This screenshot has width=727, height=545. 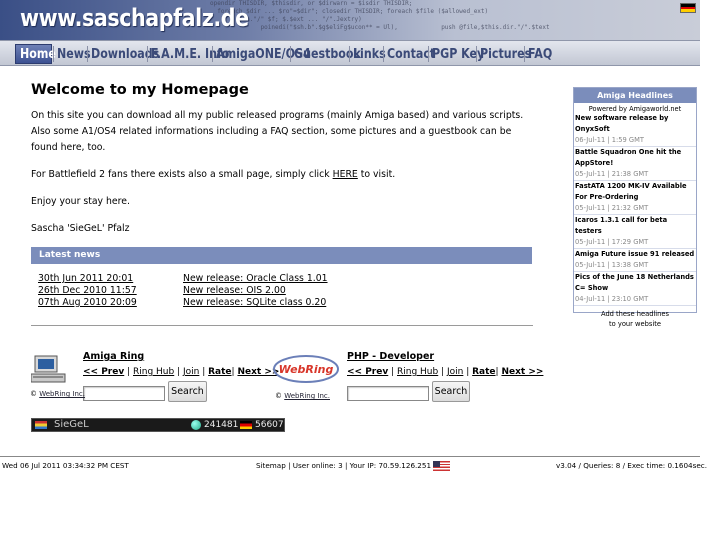 What do you see at coordinates (327, 54) in the screenshot?
I see `nav-guestbook: Guestbook` at bounding box center [327, 54].